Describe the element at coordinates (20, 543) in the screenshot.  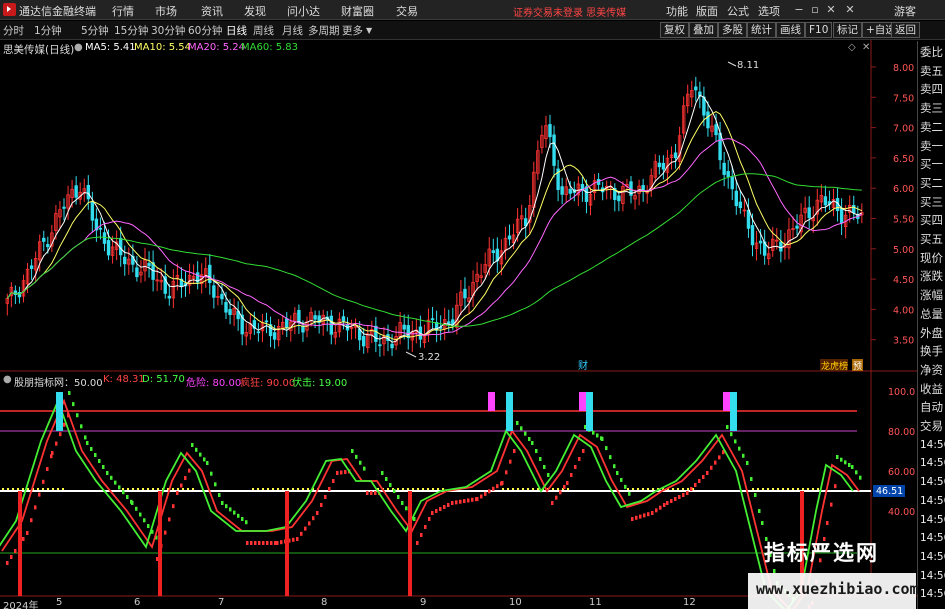
I see `ambush-bar` at that location.